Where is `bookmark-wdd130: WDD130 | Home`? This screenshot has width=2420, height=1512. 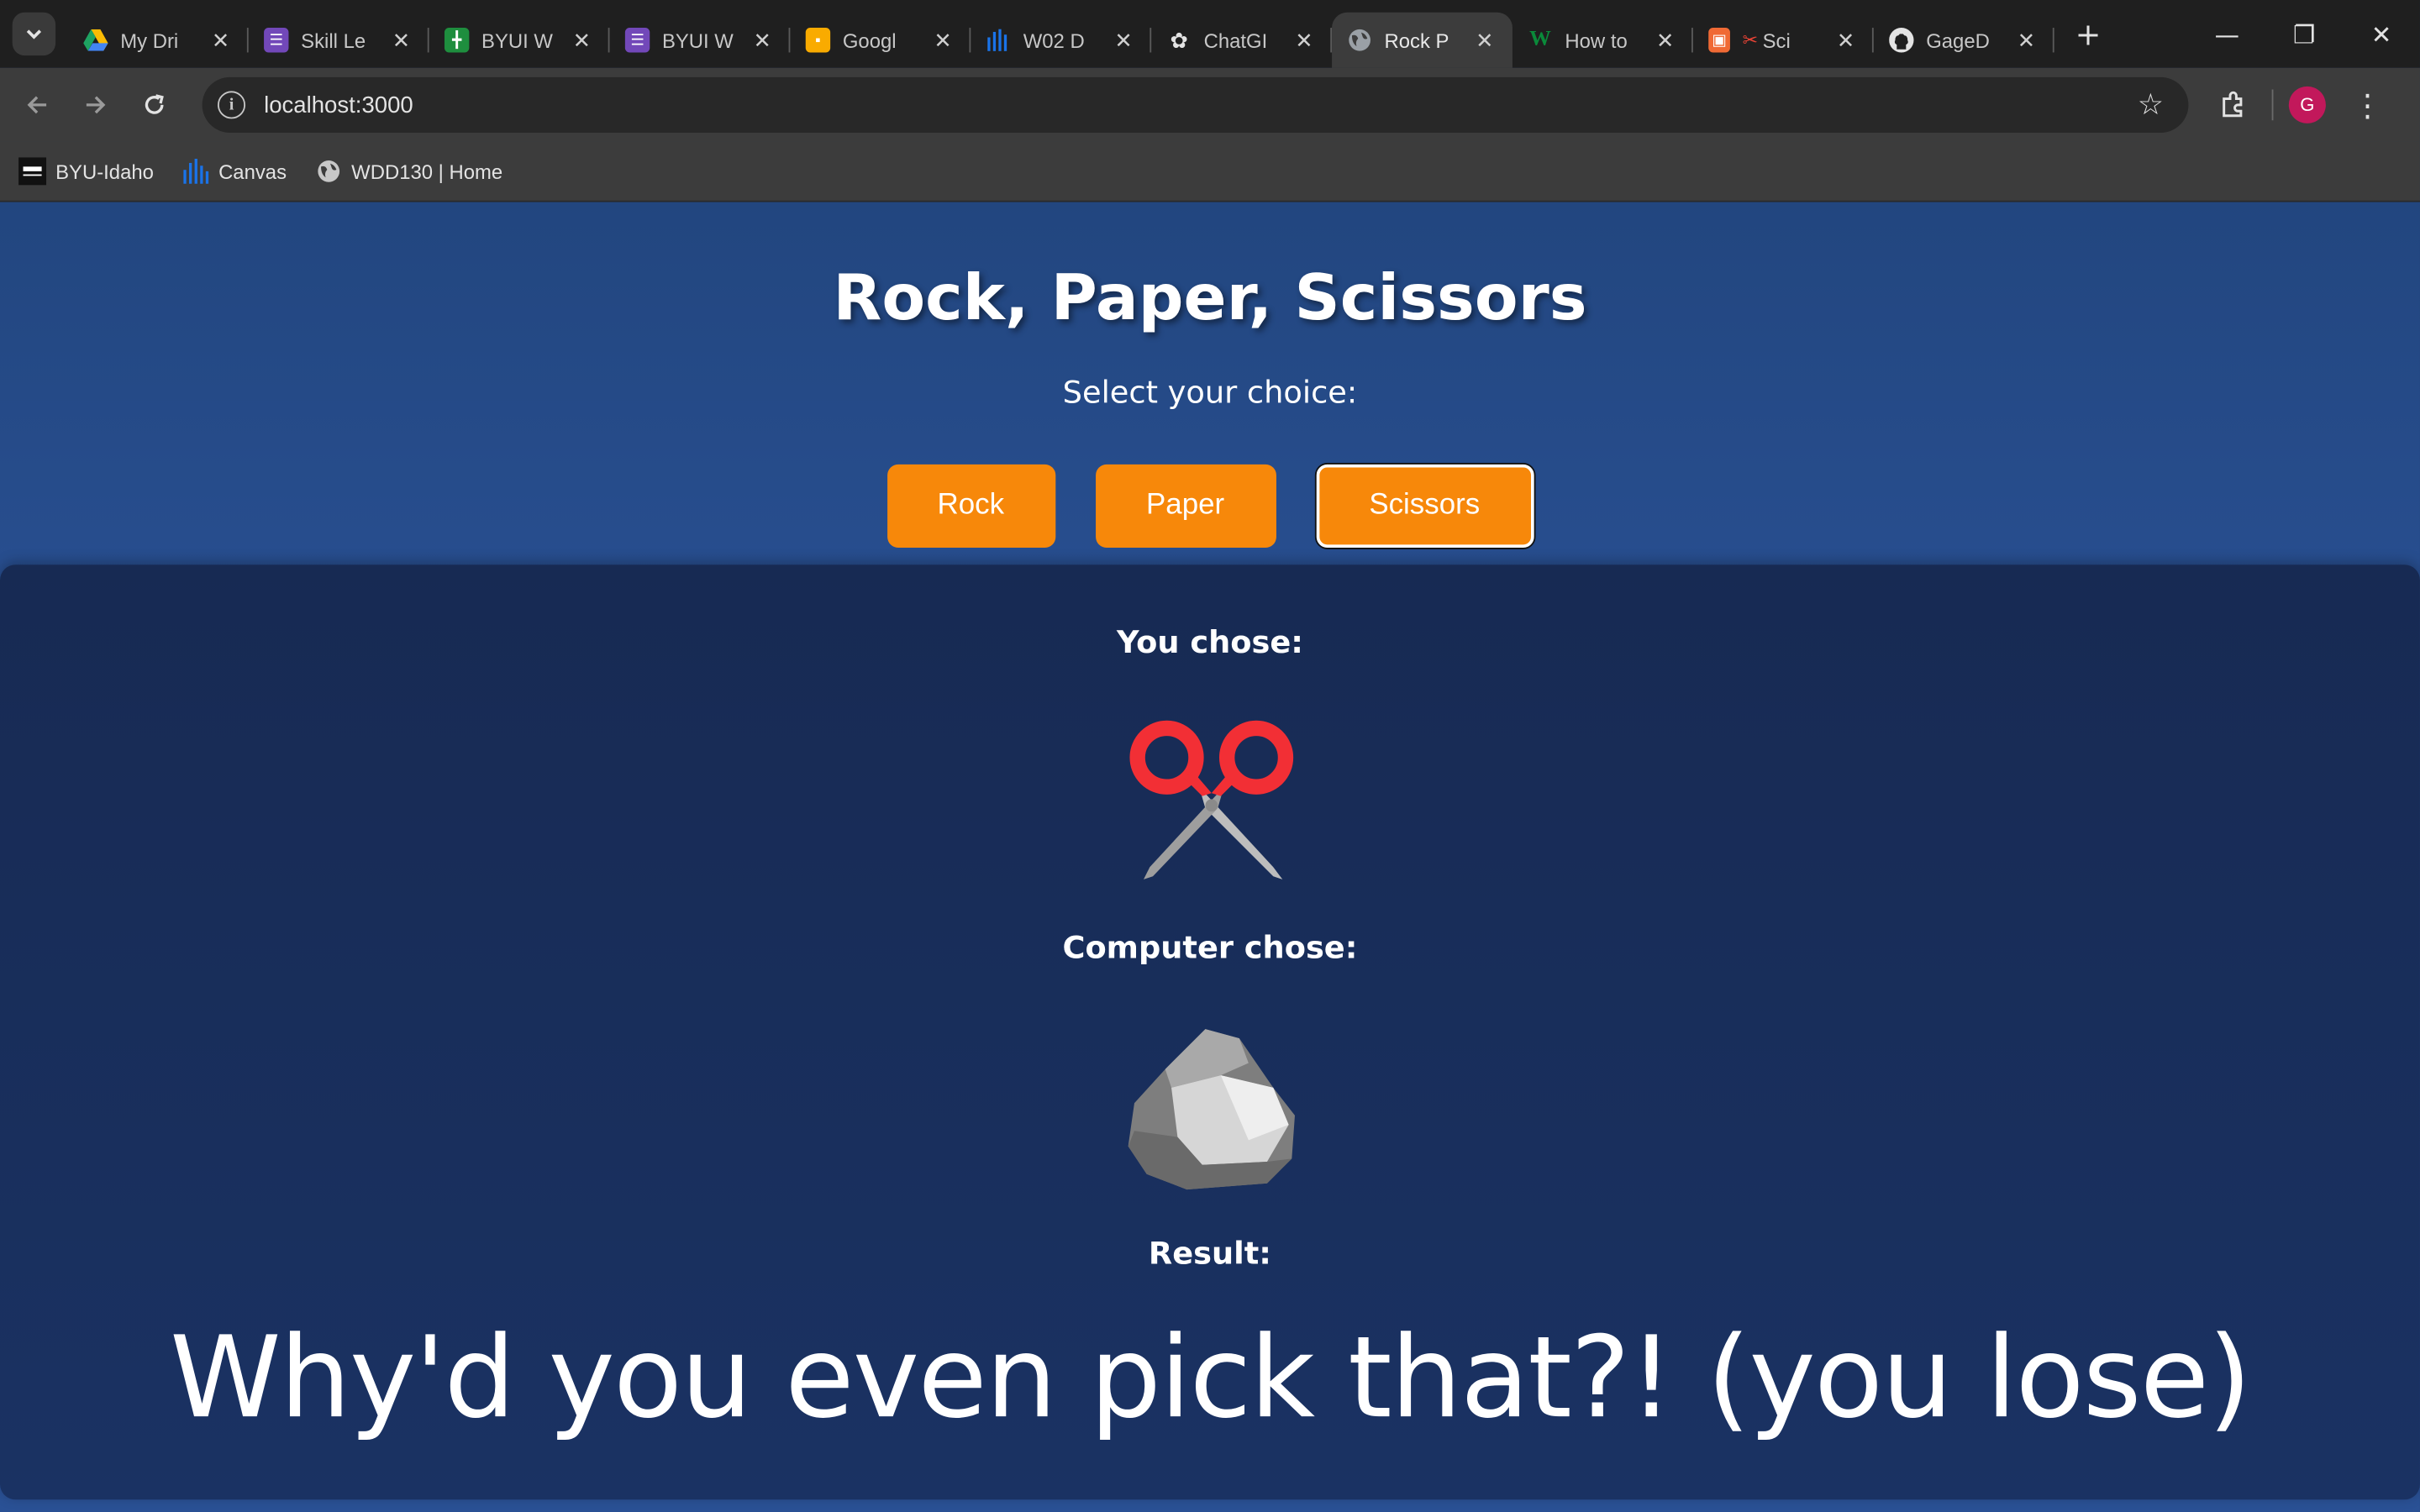
bookmark-wdd130: WDD130 | Home is located at coordinates (408, 171).